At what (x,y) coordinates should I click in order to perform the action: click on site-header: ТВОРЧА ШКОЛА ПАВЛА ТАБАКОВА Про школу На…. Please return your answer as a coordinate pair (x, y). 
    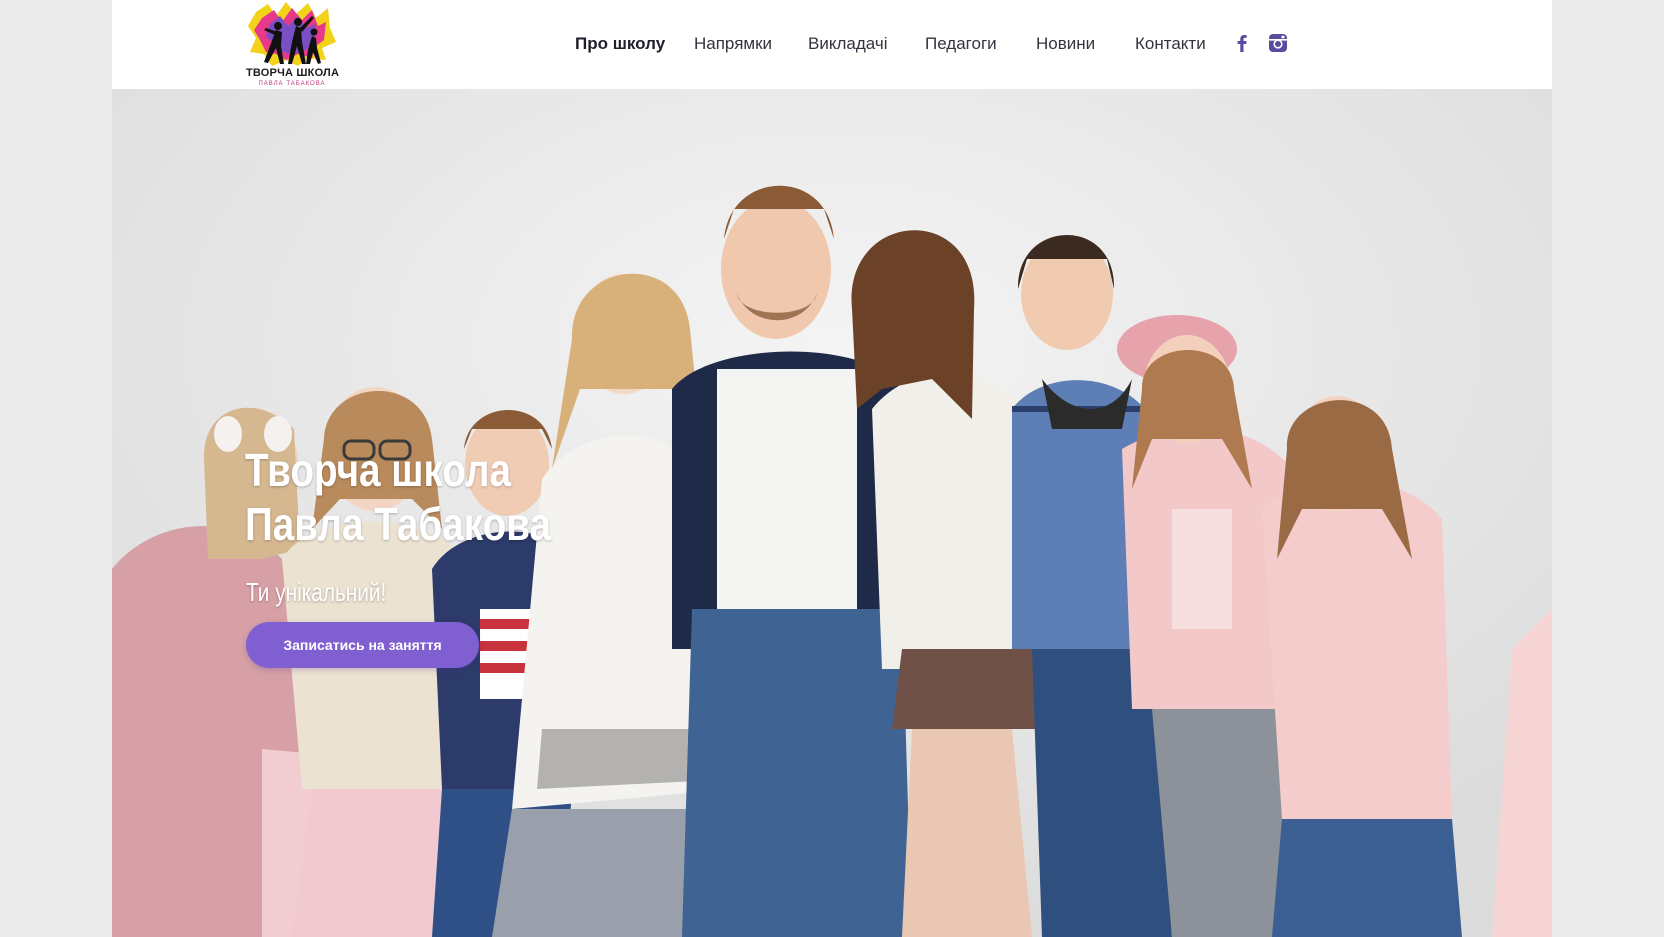
    Looking at the image, I should click on (832, 44).